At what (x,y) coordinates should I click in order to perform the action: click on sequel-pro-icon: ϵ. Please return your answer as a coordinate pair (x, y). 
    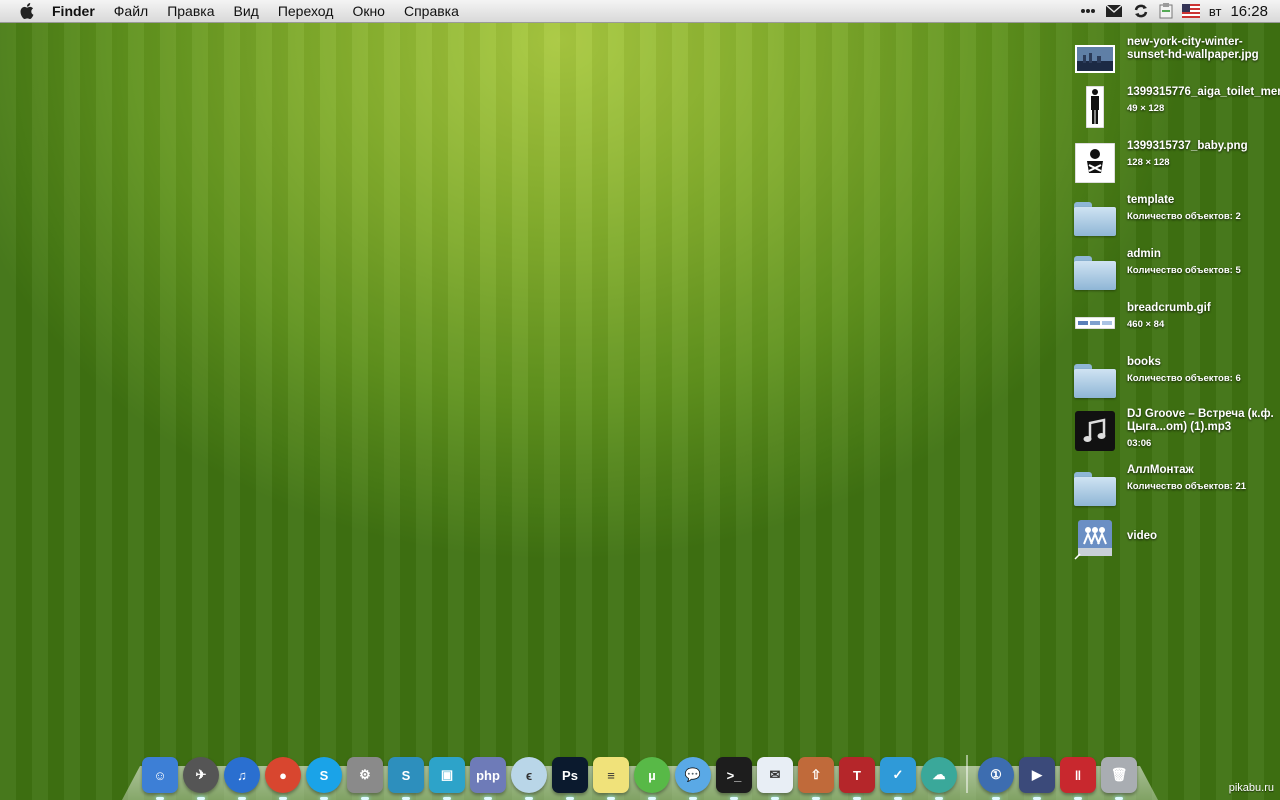
    Looking at the image, I should click on (529, 775).